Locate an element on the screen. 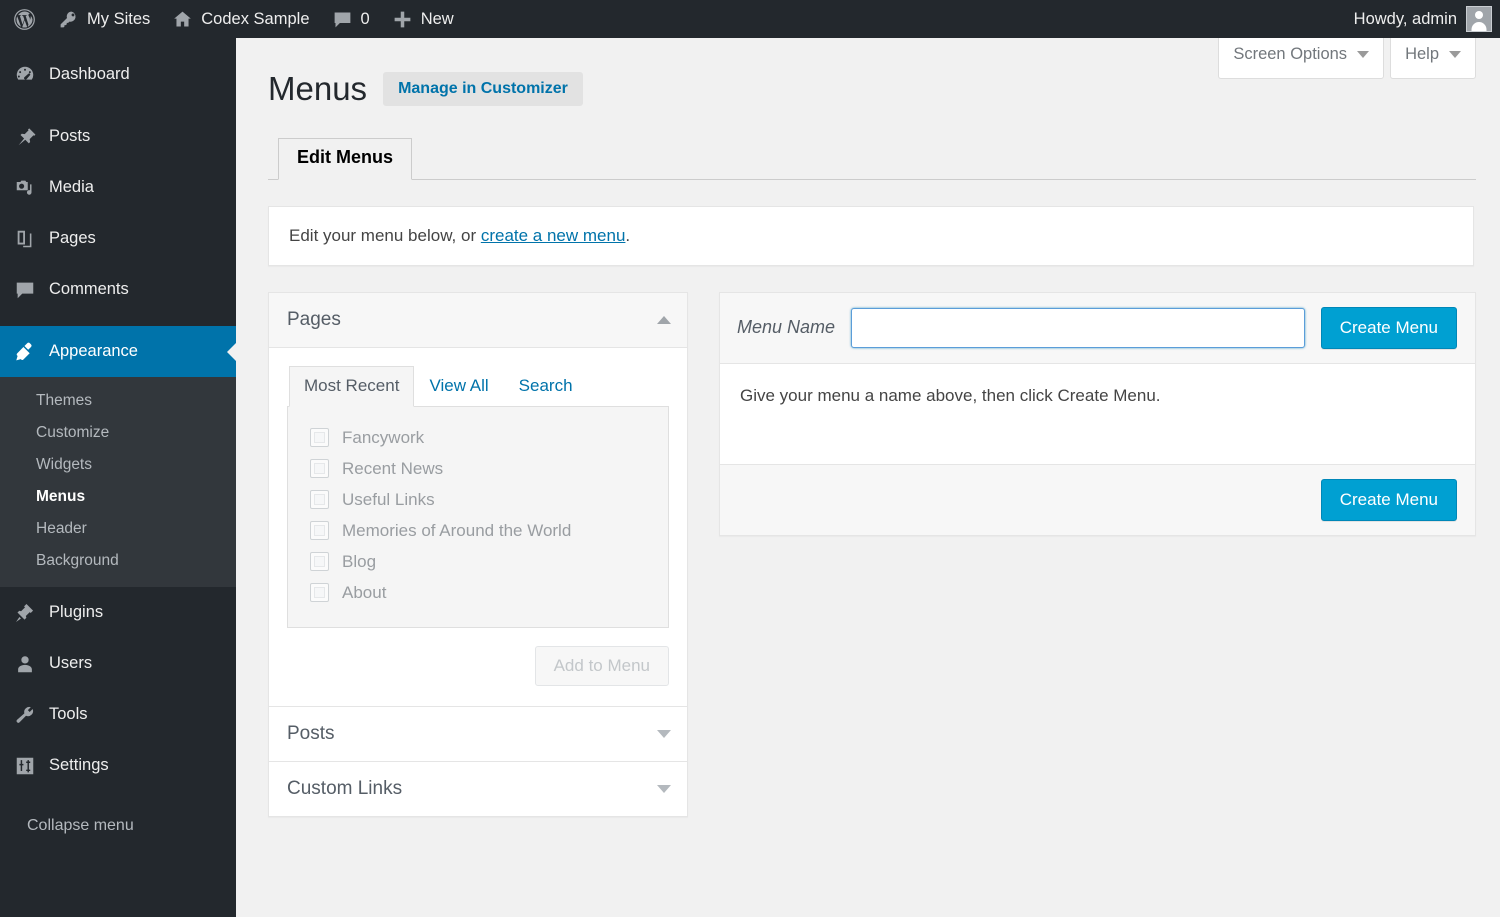 This screenshot has width=1500, height=917. sidebar-item-label: Settings is located at coordinates (79, 765).